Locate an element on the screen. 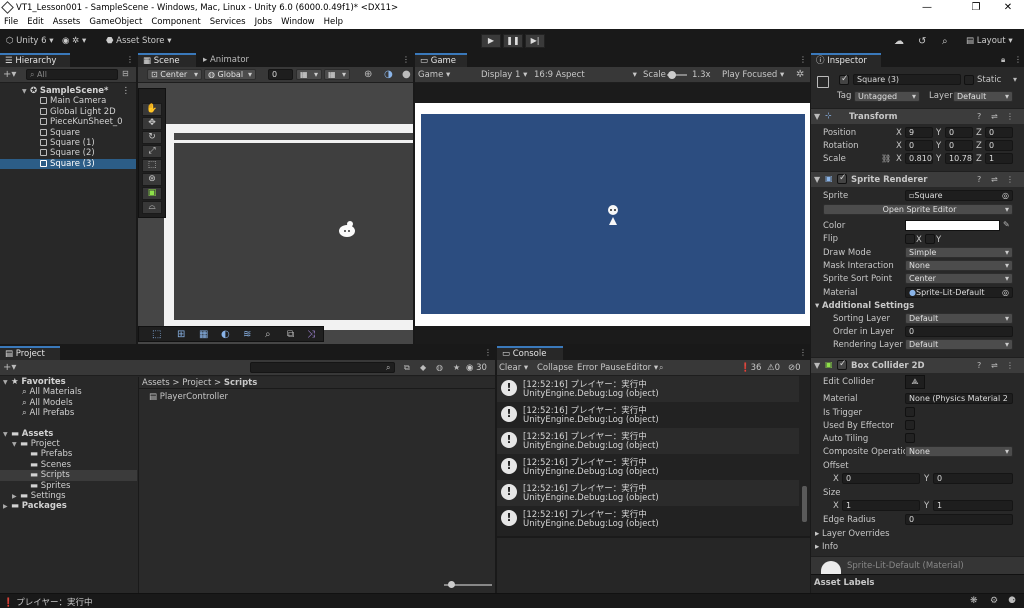 Image resolution: width=1024 pixels, height=608 pixels. object-name-field: Square (3) is located at coordinates (907, 79).